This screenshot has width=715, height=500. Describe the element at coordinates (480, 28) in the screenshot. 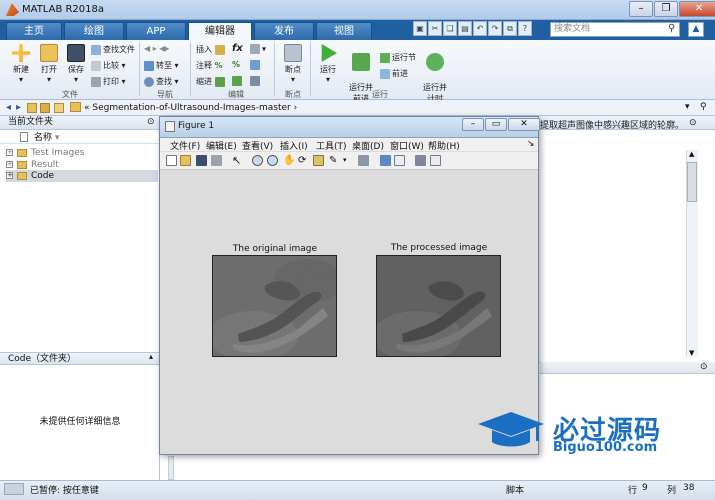

I see `undo-icon: ↶` at that location.